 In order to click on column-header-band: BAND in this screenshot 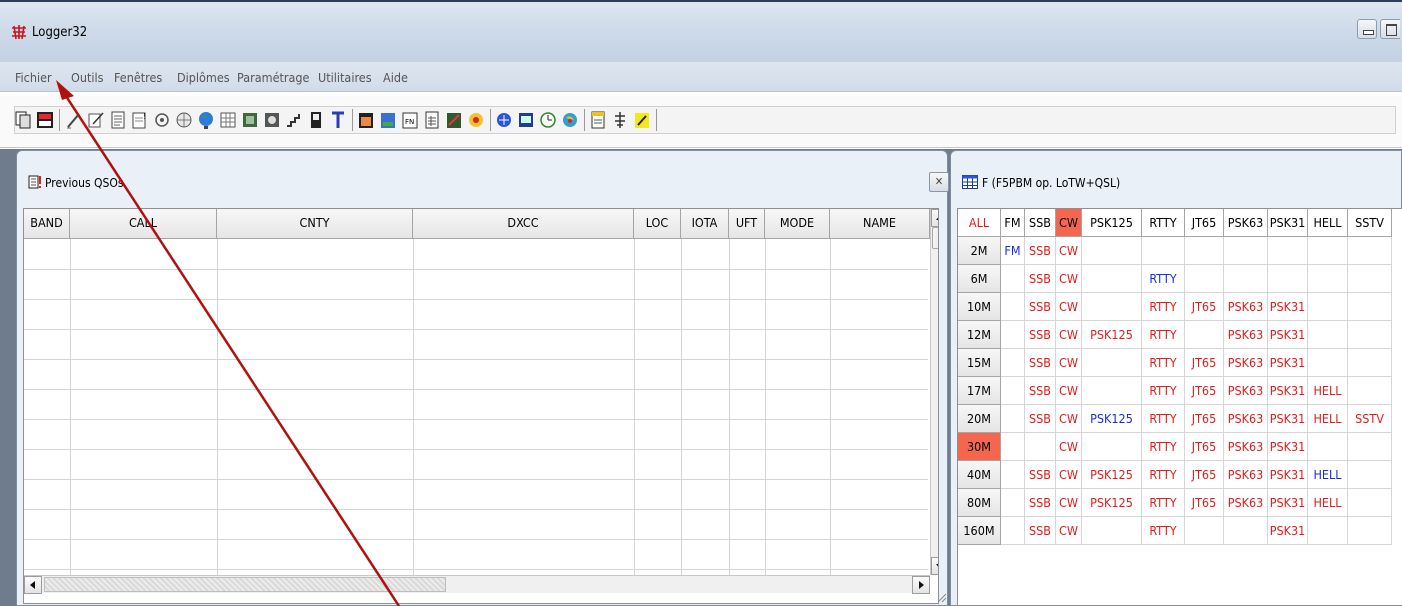, I will do `click(47, 224)`.